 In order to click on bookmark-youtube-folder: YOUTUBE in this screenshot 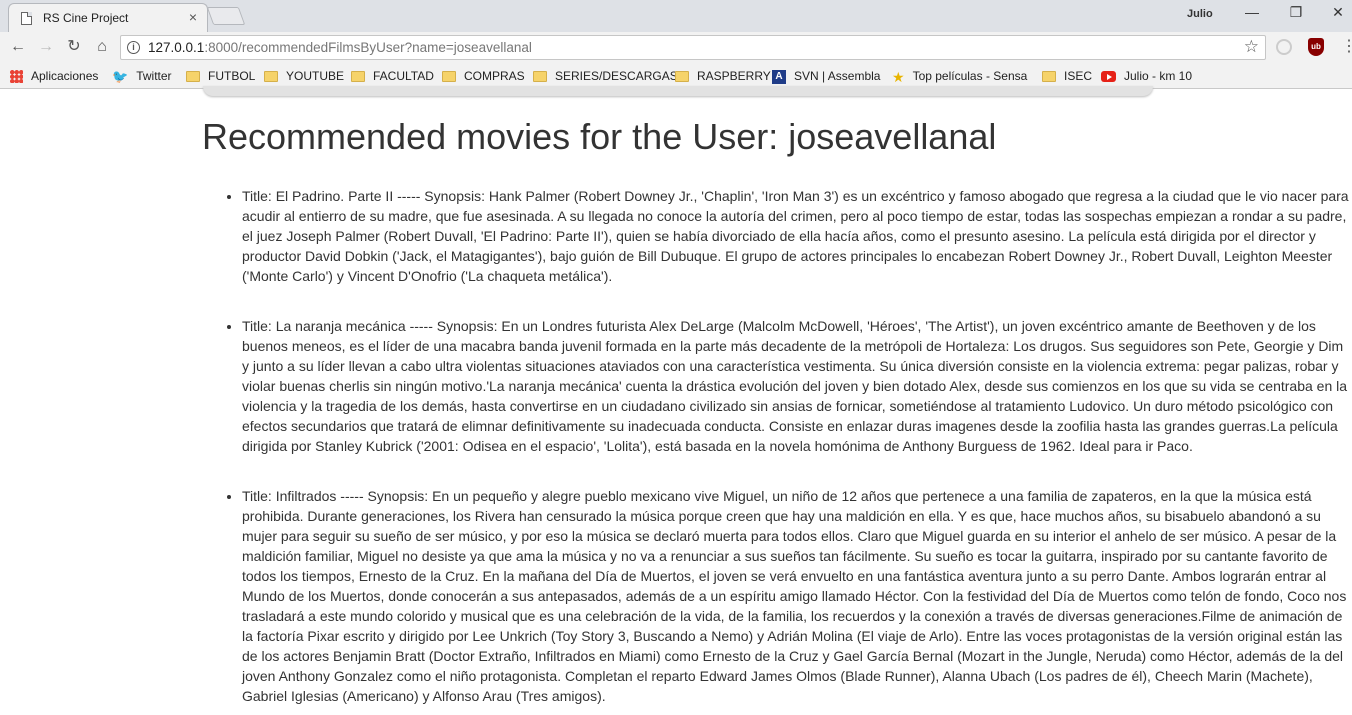, I will do `click(304, 76)`.